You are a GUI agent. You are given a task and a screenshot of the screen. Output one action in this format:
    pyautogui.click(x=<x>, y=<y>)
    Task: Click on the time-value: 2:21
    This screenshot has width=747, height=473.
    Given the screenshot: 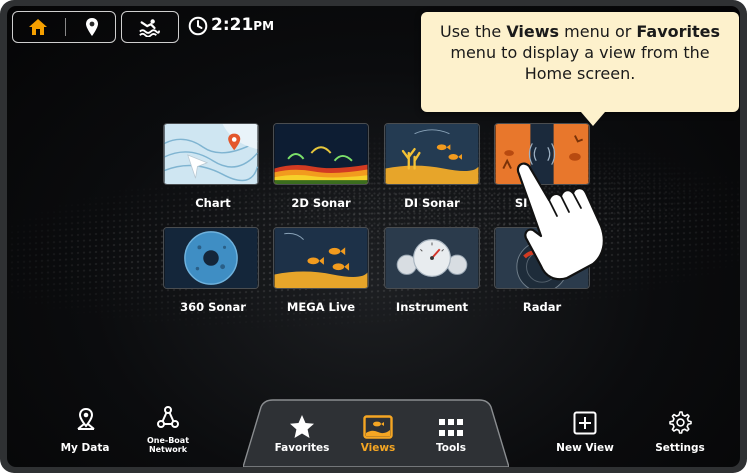 What is the action you would take?
    pyautogui.click(x=232, y=25)
    